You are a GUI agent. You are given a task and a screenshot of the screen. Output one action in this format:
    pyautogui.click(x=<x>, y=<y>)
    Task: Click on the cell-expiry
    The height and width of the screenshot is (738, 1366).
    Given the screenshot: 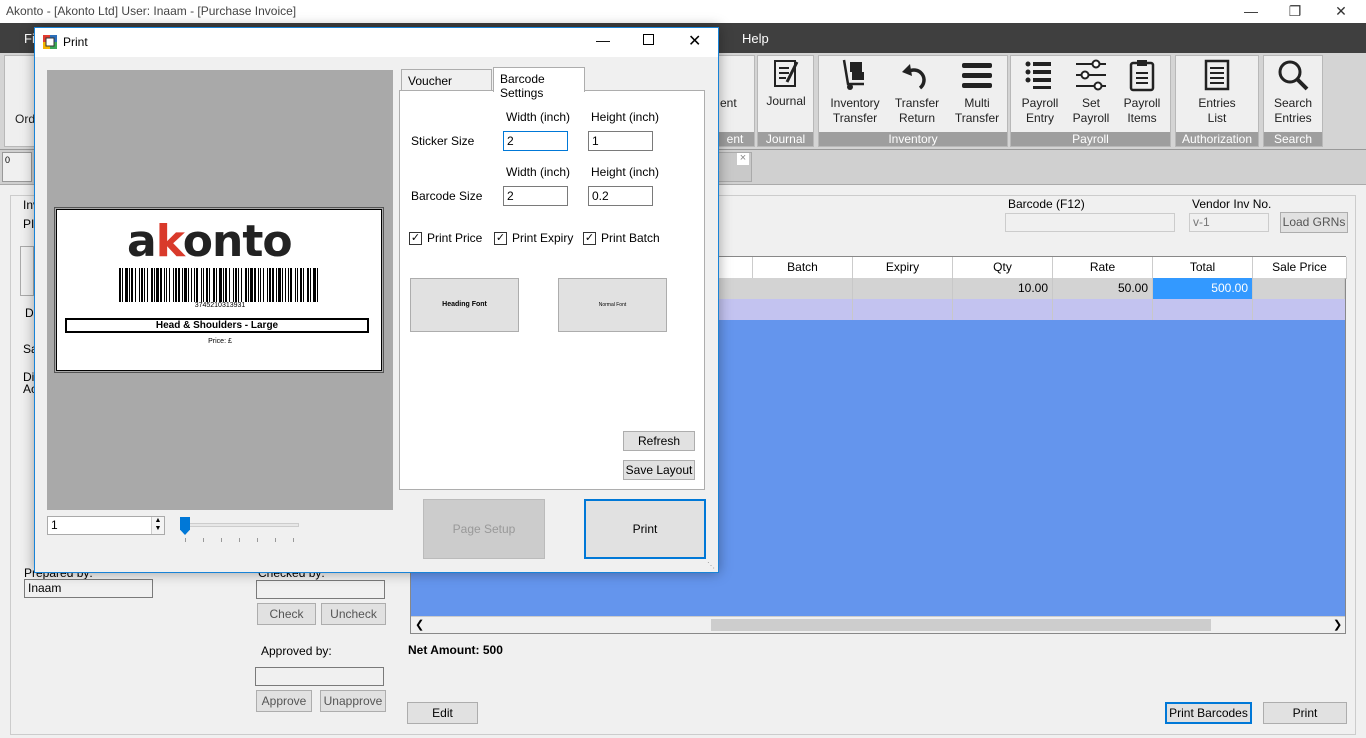 What is the action you would take?
    pyautogui.click(x=903, y=288)
    